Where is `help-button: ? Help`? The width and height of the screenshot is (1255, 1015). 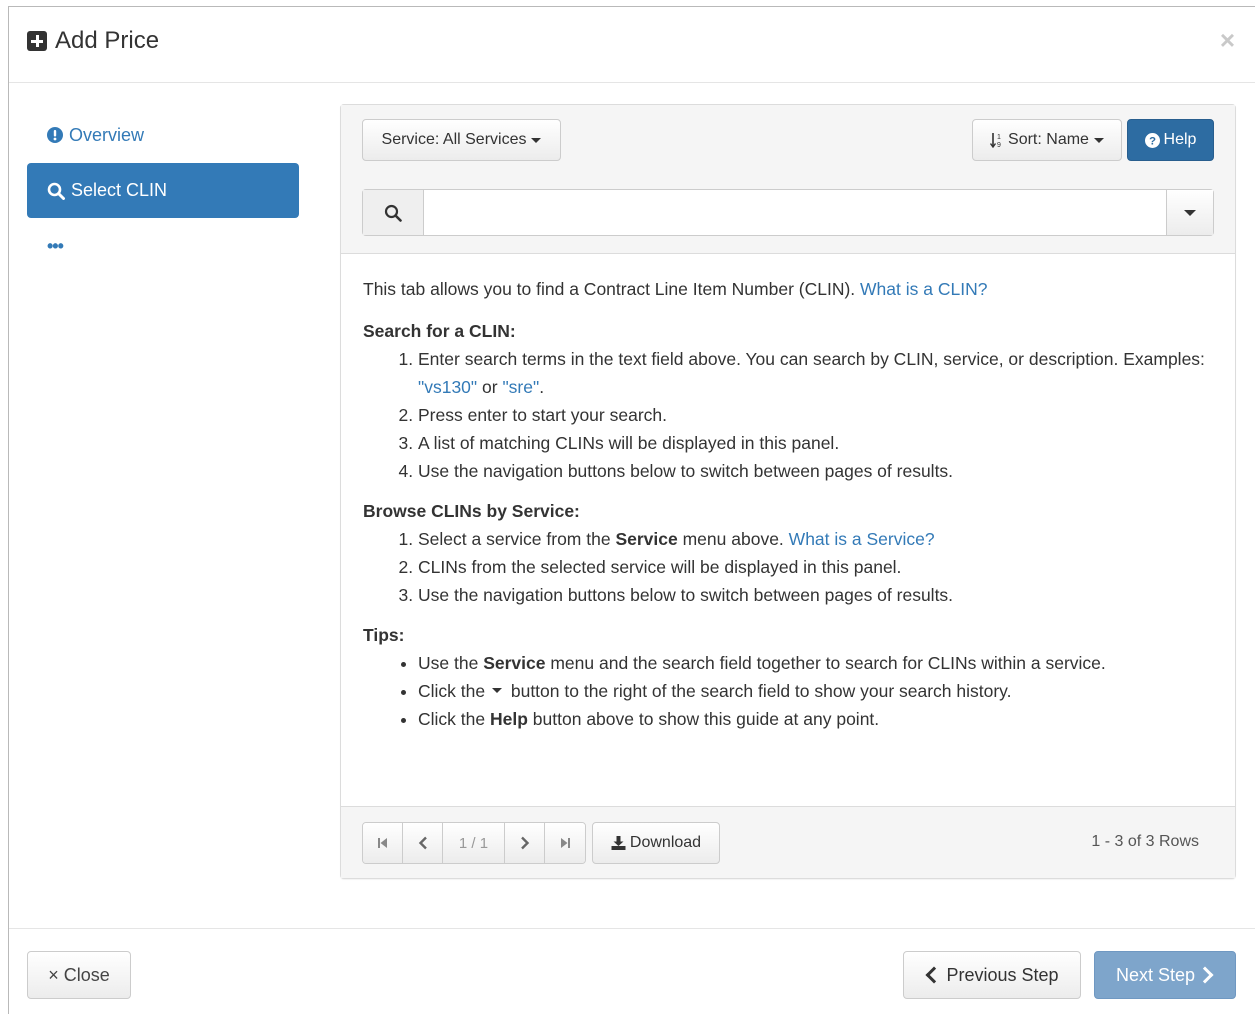 help-button: ? Help is located at coordinates (1170, 140).